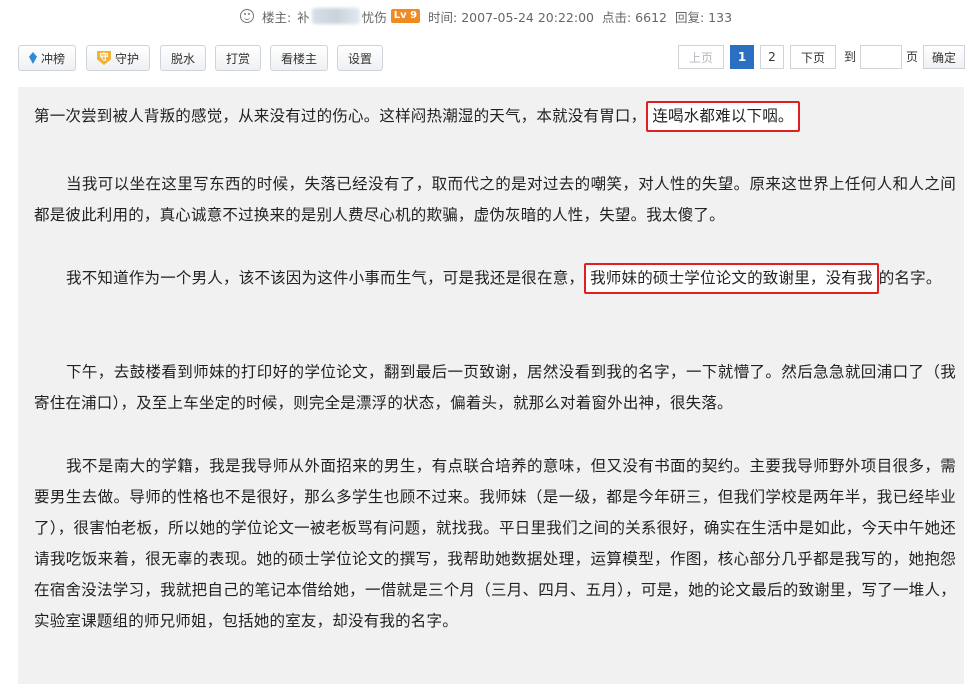 This screenshot has width=972, height=684. I want to click on goto-prefix: 到, so click(850, 57).